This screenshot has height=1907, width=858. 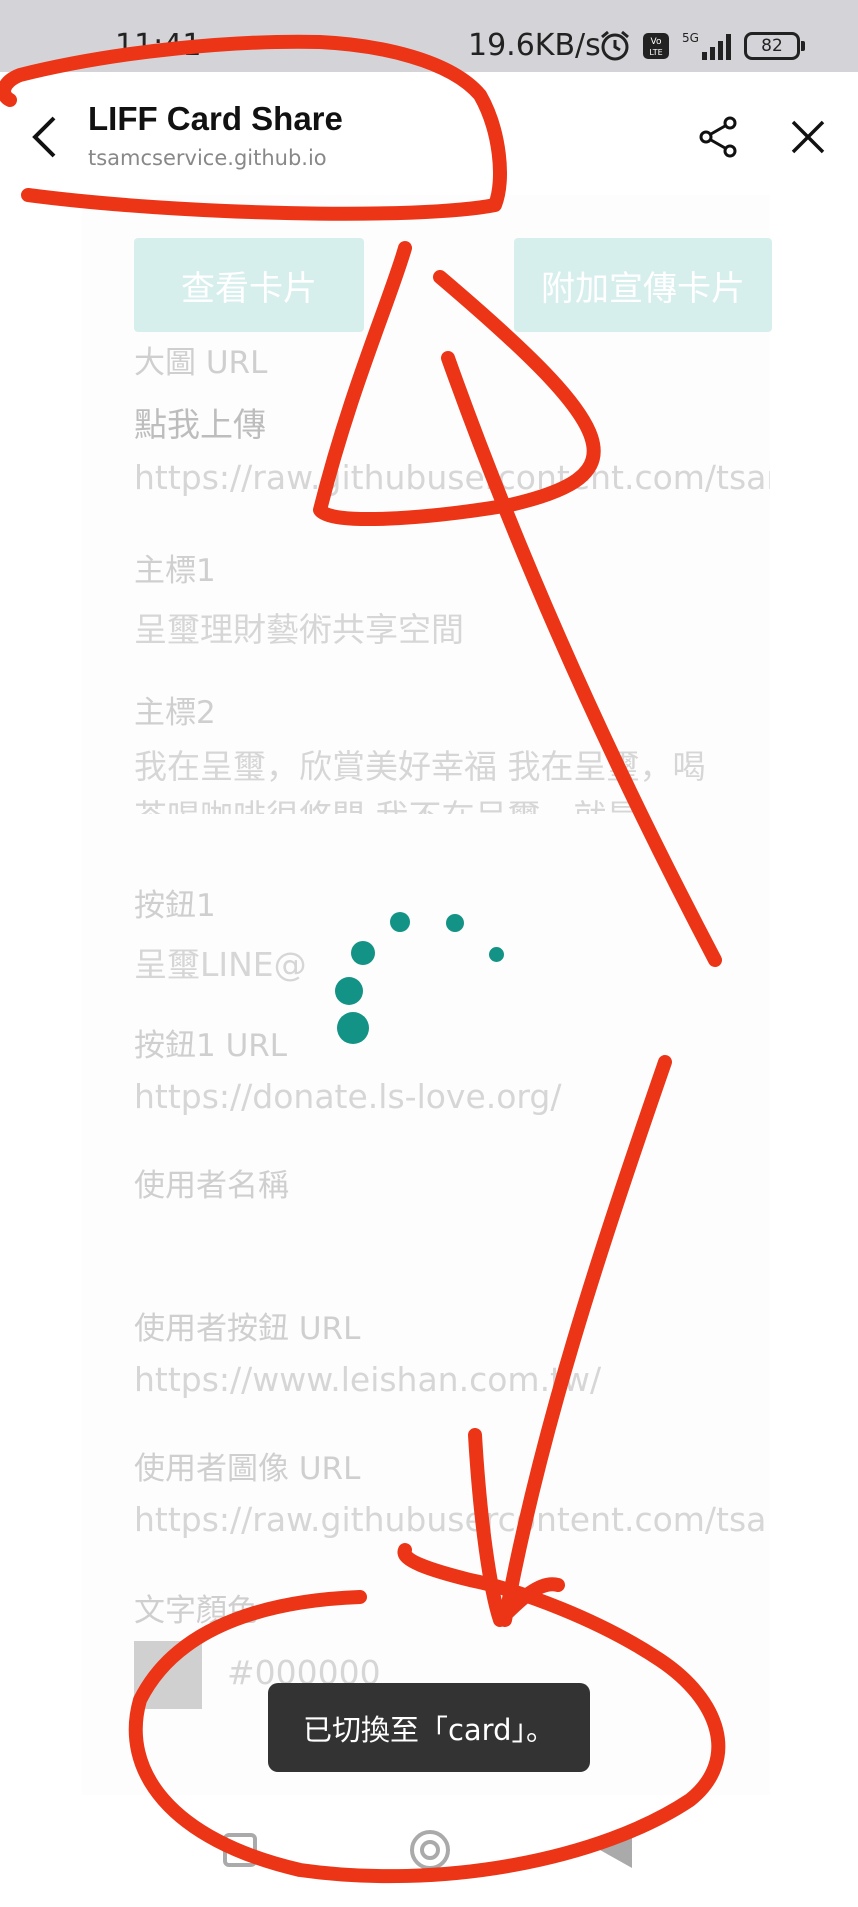 I want to click on user-button-url-input: https://www.leishan.com.tw/, so click(x=452, y=1379).